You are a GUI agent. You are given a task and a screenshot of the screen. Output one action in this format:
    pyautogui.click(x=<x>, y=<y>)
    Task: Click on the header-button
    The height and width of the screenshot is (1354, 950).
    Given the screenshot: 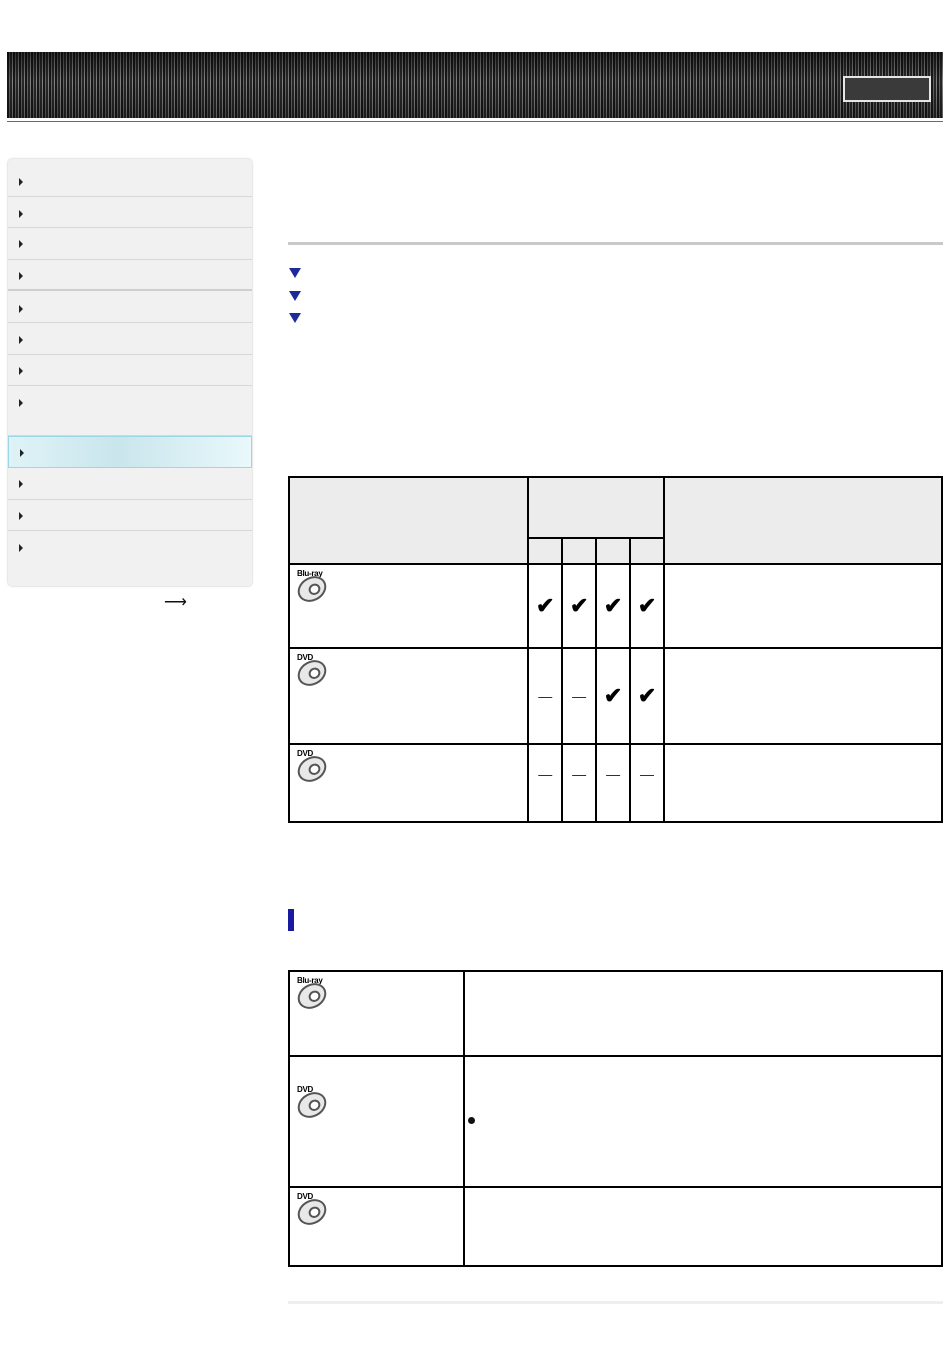 What is the action you would take?
    pyautogui.click(x=887, y=89)
    